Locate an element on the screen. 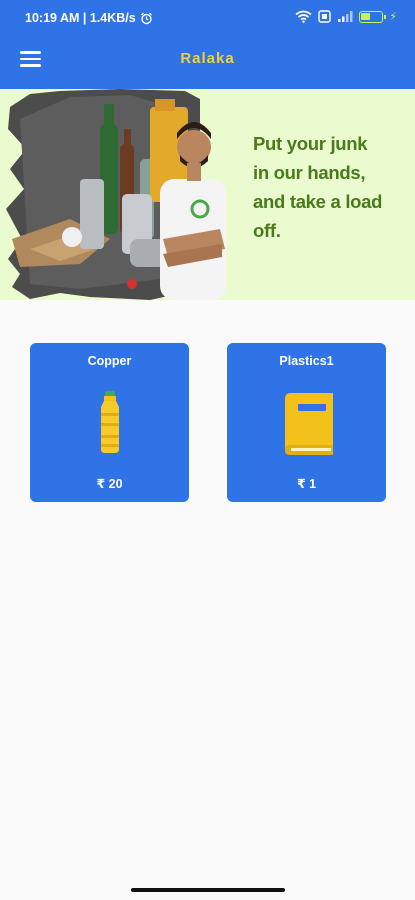 The height and width of the screenshot is (900, 415). product-price: ₹ 20 is located at coordinates (109, 484).